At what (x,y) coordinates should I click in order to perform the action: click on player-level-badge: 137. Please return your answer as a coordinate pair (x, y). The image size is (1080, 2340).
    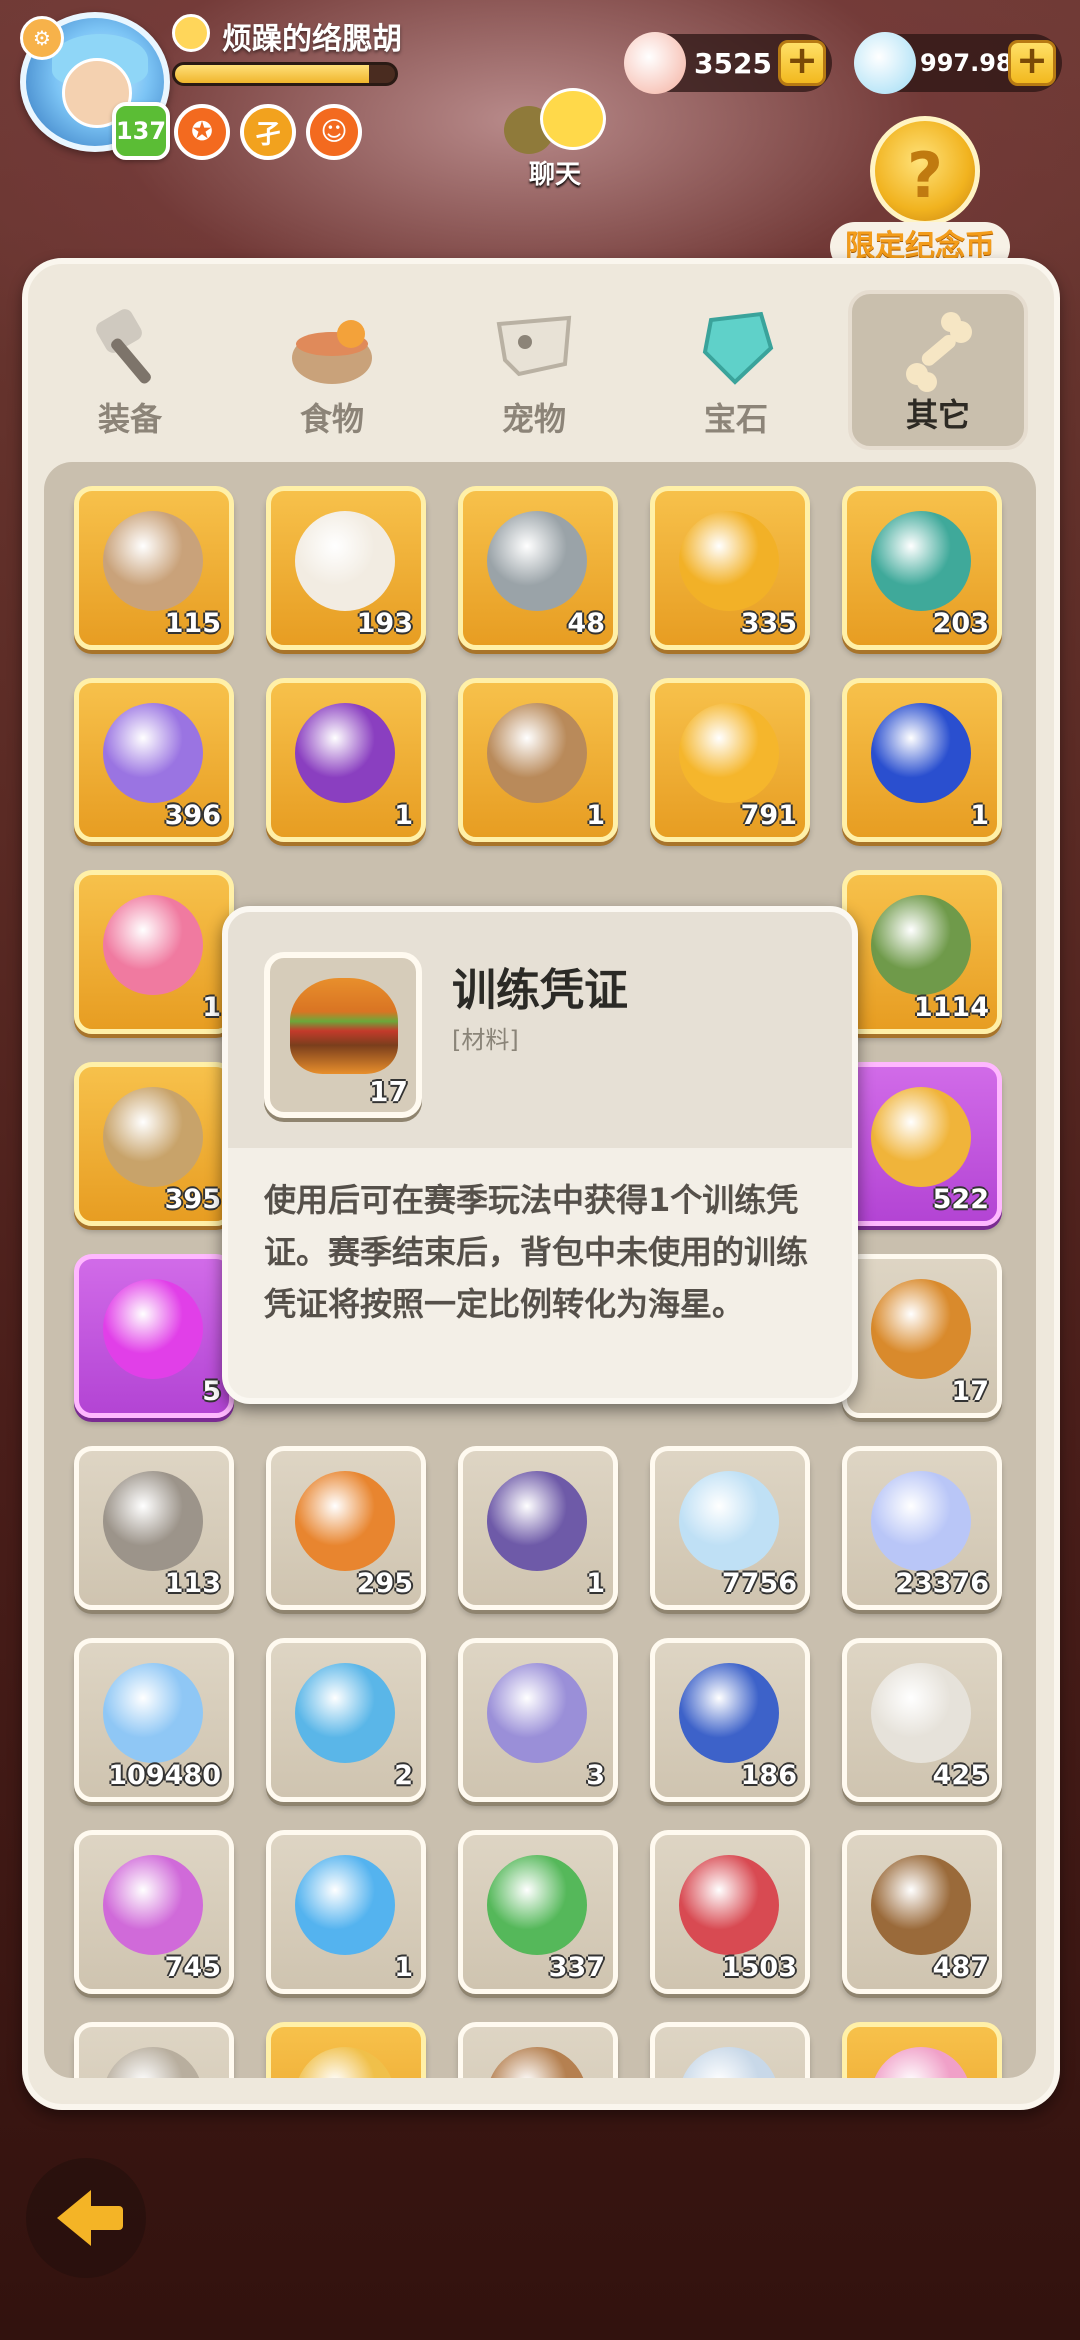
    Looking at the image, I should click on (141, 131).